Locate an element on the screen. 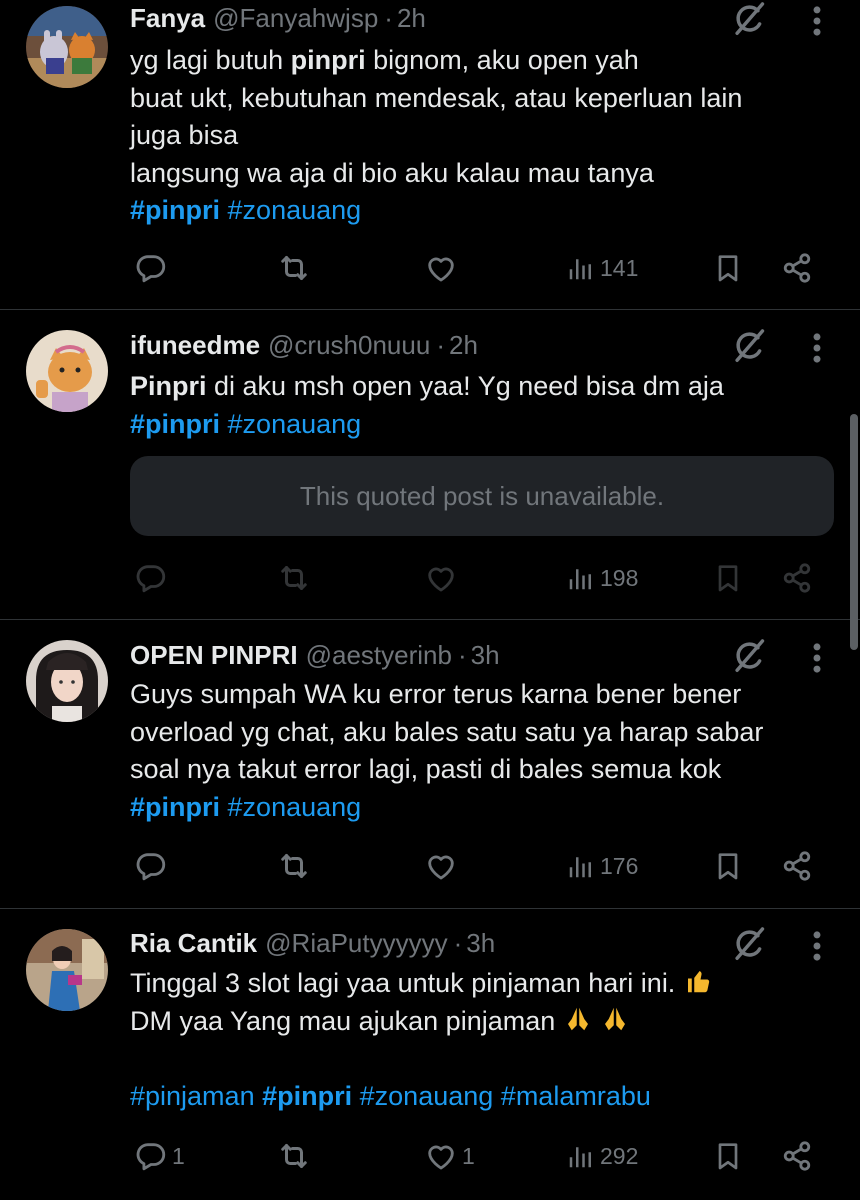 The image size is (860, 1200). tweet-header: Fanya @Fanyahwjsp · 2h is located at coordinates (278, 18).